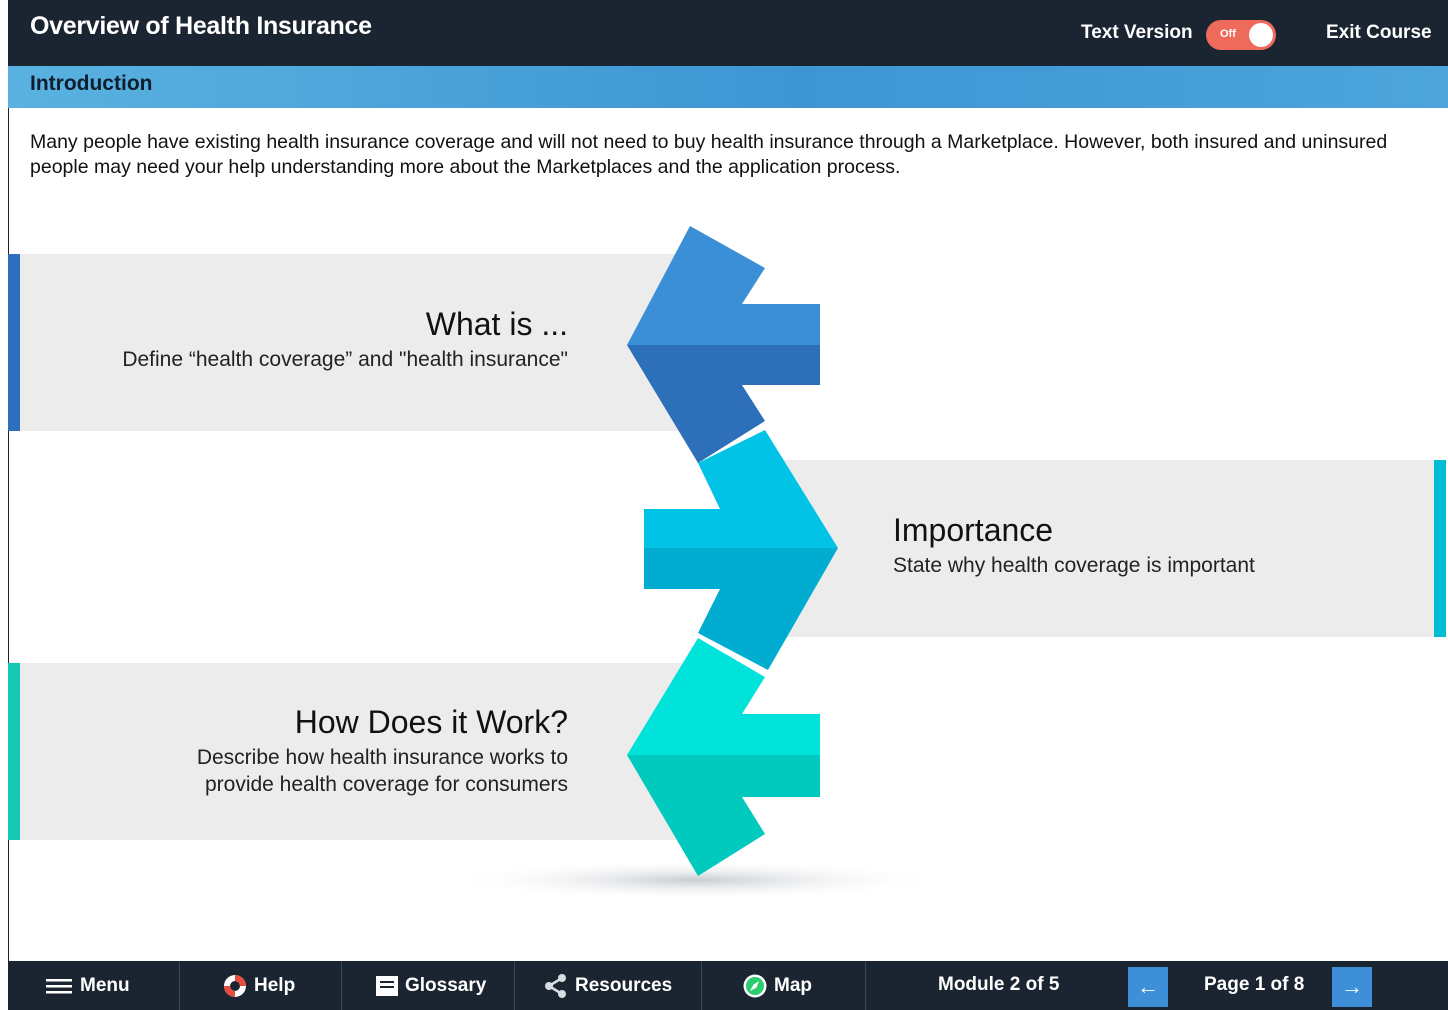 This screenshot has height=1010, width=1448. I want to click on arrow-left-icon: ←, so click(1148, 986).